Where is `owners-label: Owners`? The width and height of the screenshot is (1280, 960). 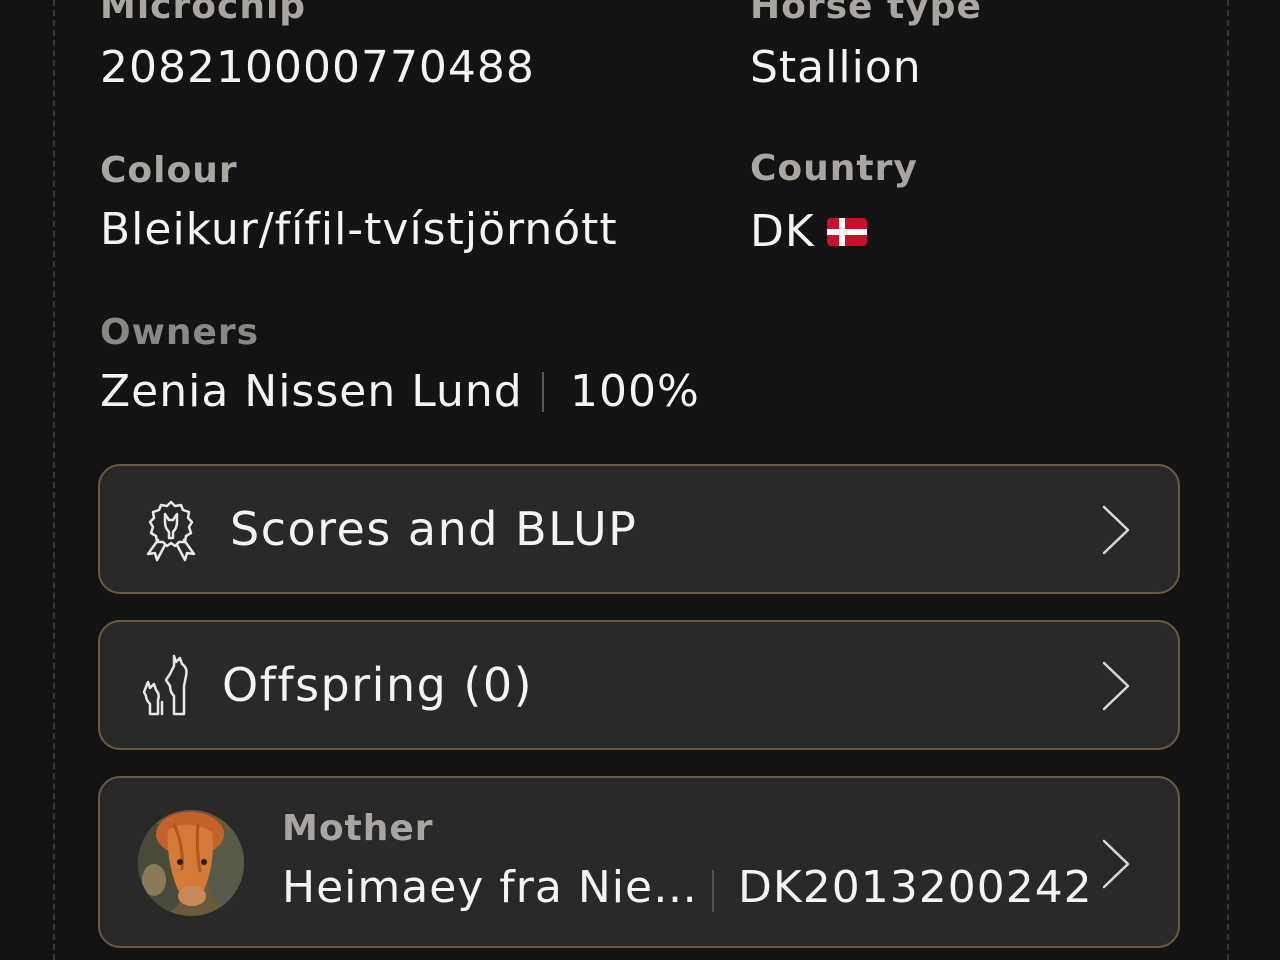 owners-label: Owners is located at coordinates (180, 332).